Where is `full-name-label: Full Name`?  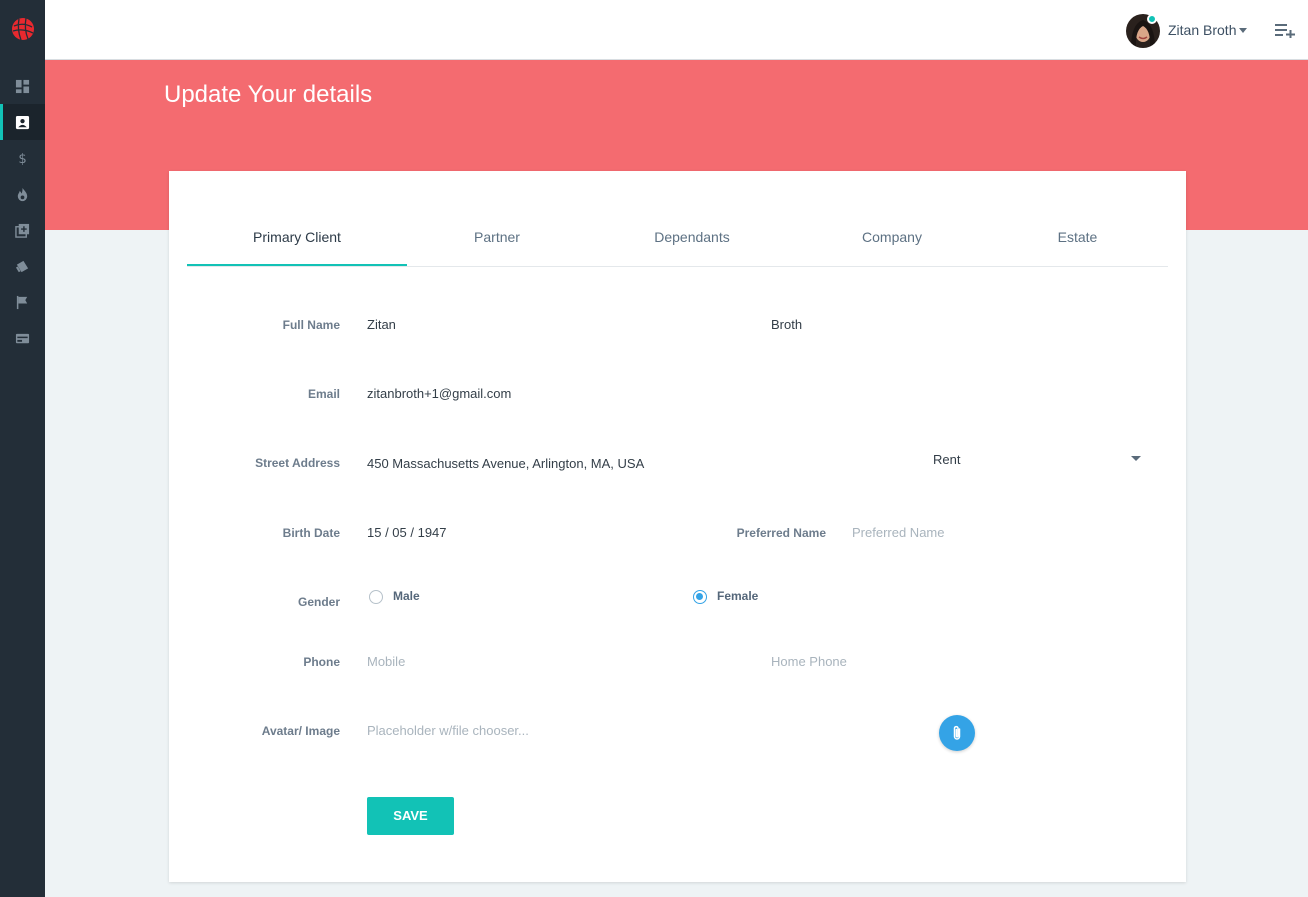
full-name-label: Full Name is located at coordinates (311, 325).